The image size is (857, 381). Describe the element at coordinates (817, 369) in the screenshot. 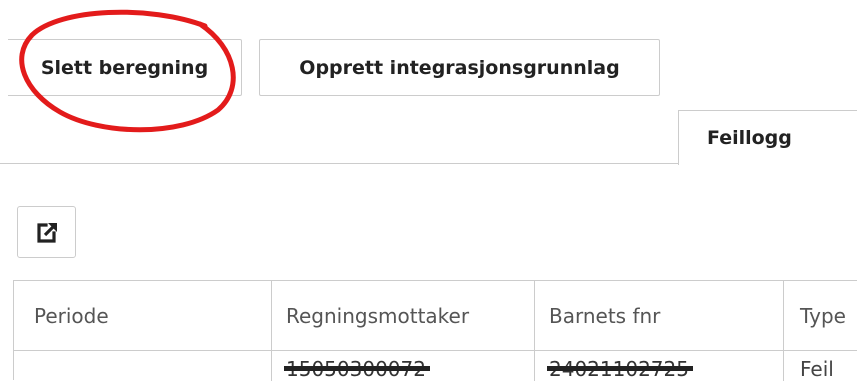

I see `table-cell-type: Feil` at that location.